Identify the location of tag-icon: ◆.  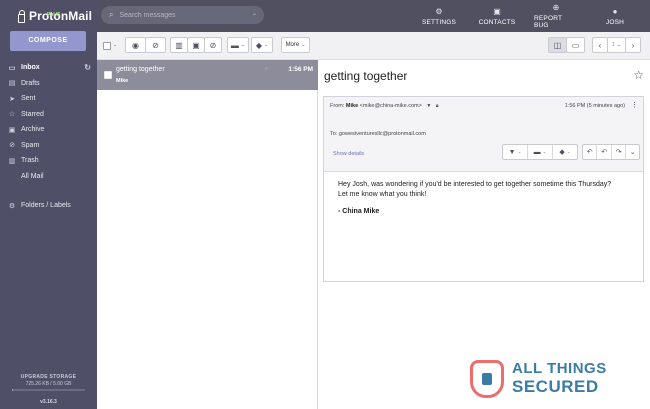
(562, 152).